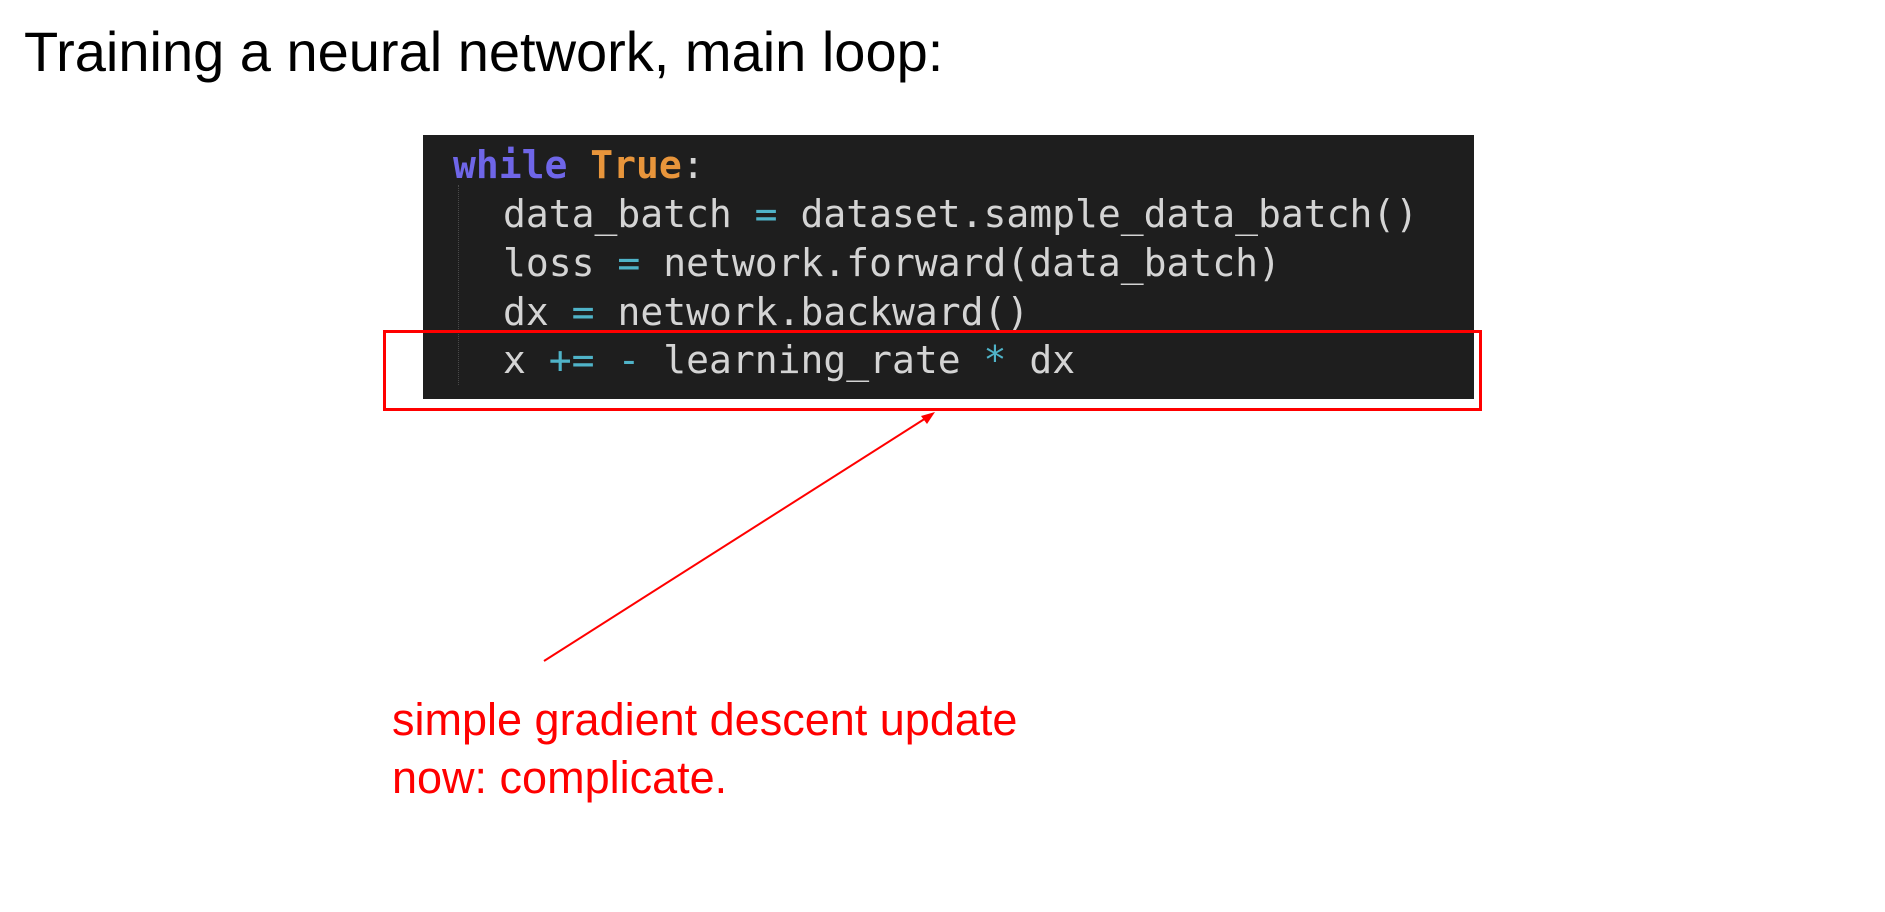 The height and width of the screenshot is (912, 1885). Describe the element at coordinates (705, 719) in the screenshot. I see `annotation-text-line1: simple gradient descent update` at that location.